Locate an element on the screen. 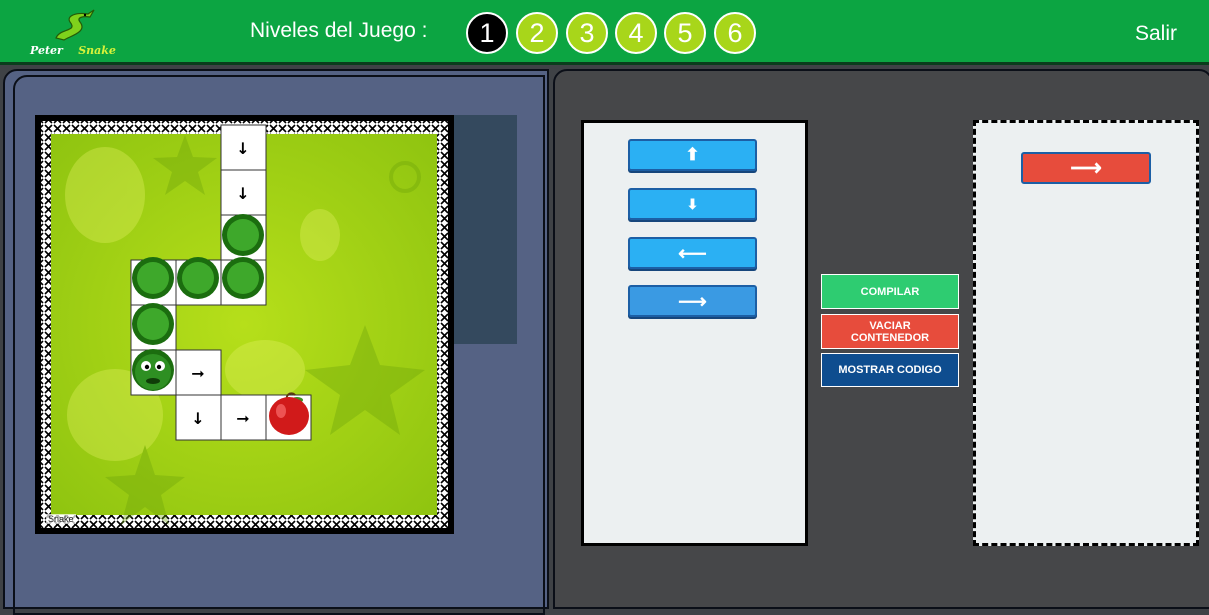  arrow-up-icon: ⬆ is located at coordinates (692, 154).